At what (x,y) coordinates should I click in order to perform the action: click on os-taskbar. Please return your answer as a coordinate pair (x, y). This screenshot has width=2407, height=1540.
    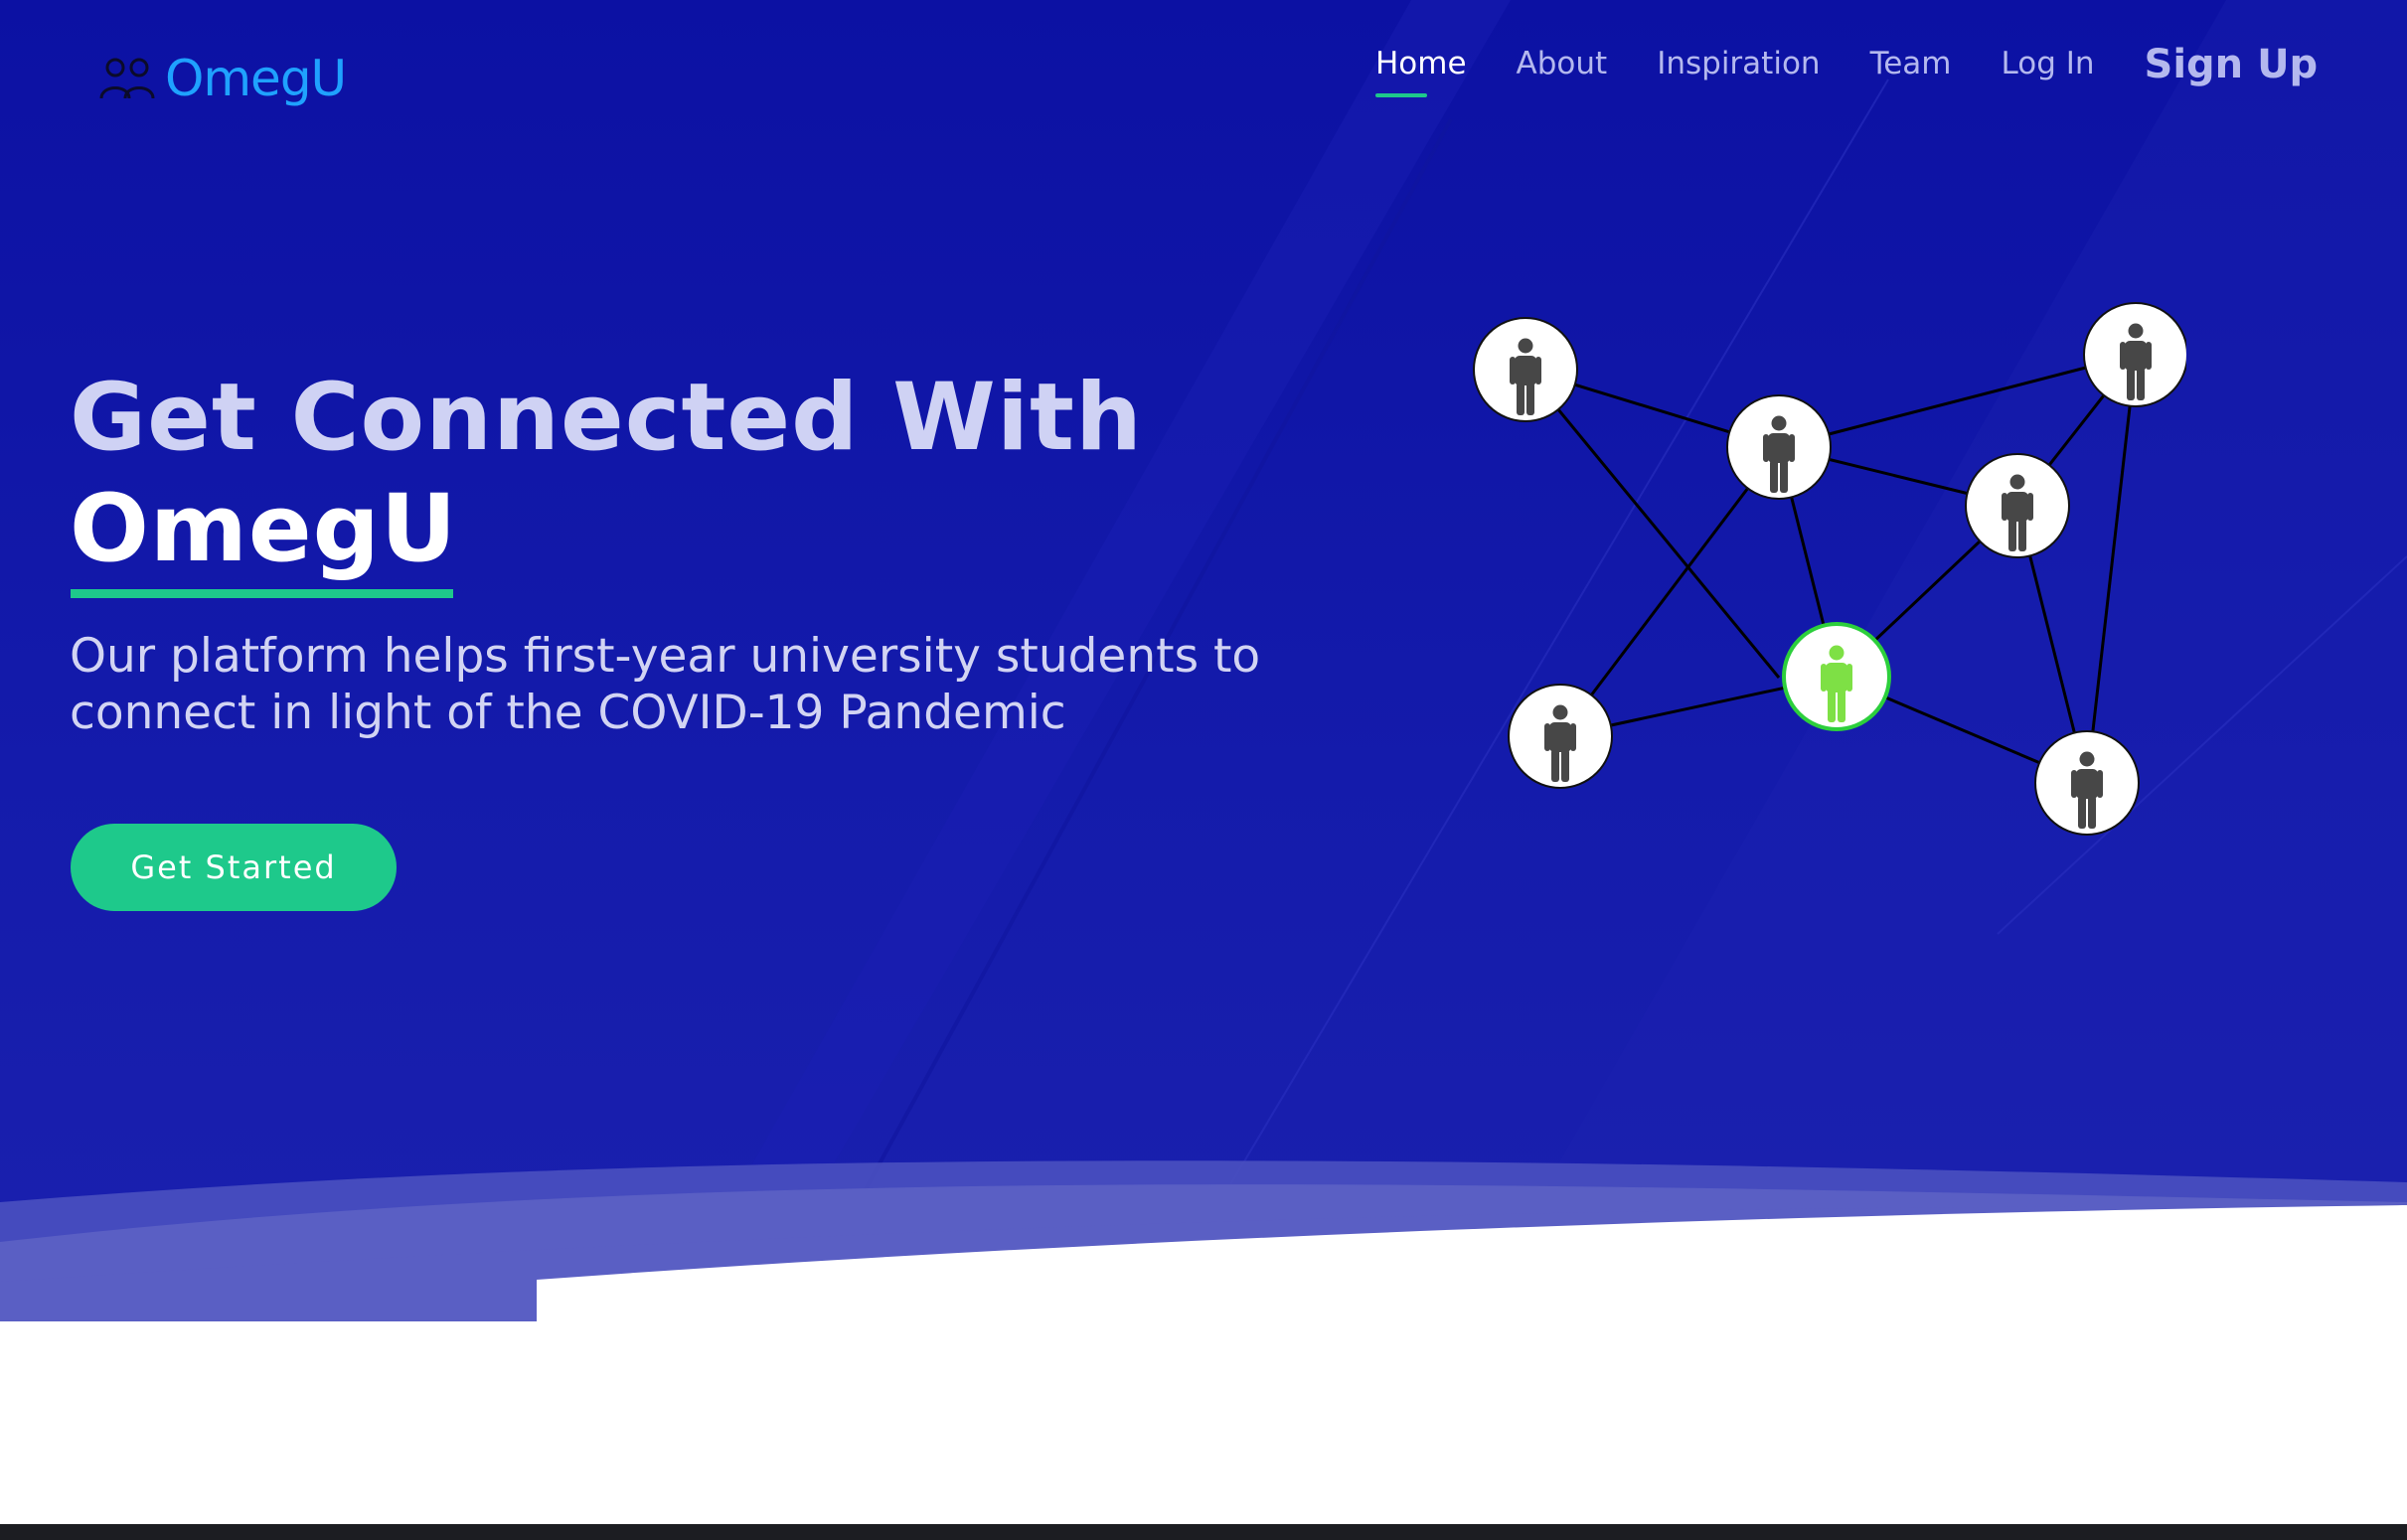
    Looking at the image, I should click on (1203, 1532).